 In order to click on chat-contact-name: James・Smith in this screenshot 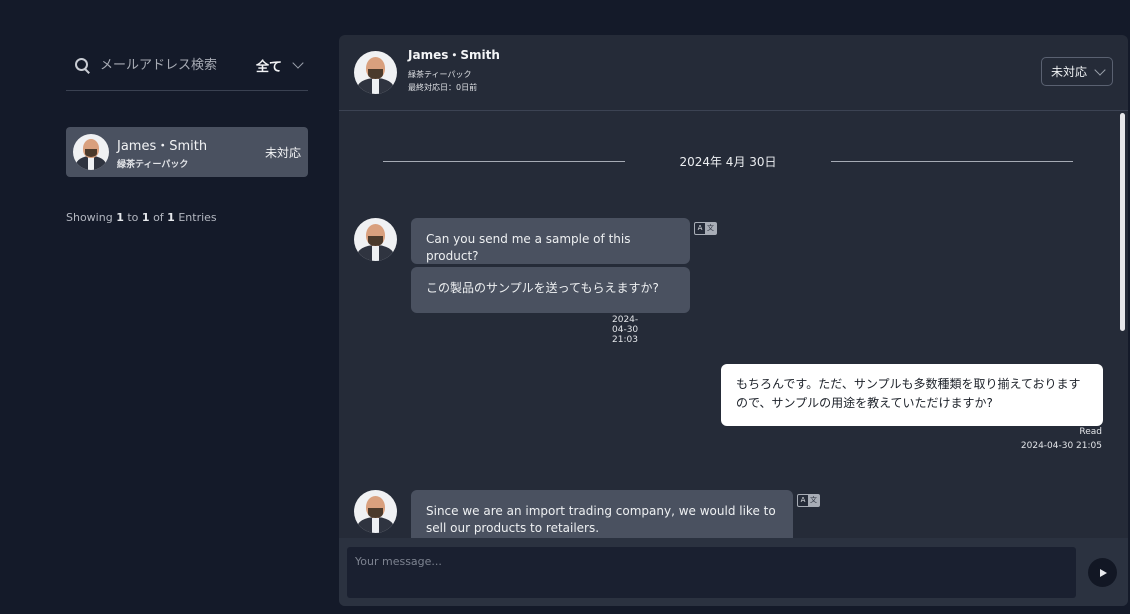, I will do `click(454, 55)`.